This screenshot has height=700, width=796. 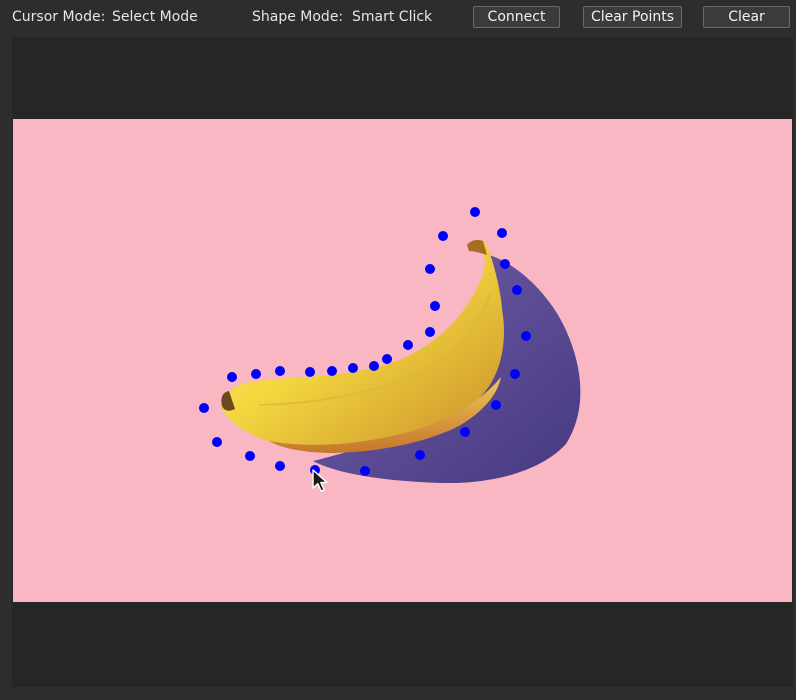 I want to click on shape-mode-value: Smart Click, so click(x=392, y=17).